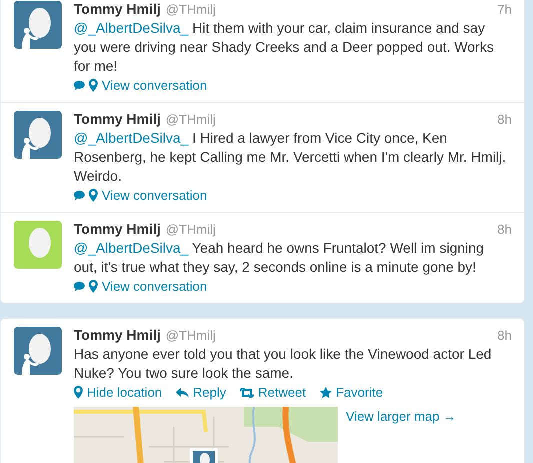  What do you see at coordinates (360, 392) in the screenshot?
I see `favorite-link: Favorite` at bounding box center [360, 392].